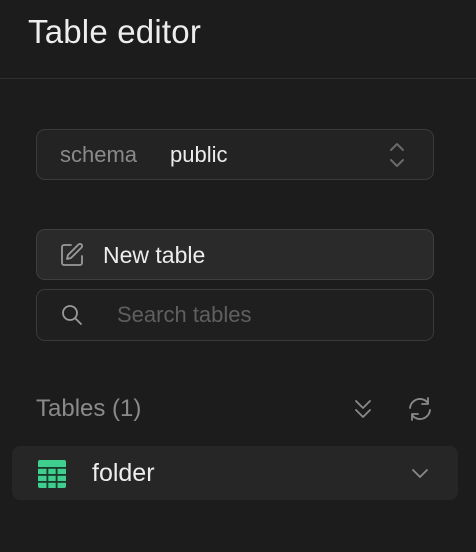 This screenshot has width=476, height=552. Describe the element at coordinates (420, 473) in the screenshot. I see `chevron-down-icon` at that location.